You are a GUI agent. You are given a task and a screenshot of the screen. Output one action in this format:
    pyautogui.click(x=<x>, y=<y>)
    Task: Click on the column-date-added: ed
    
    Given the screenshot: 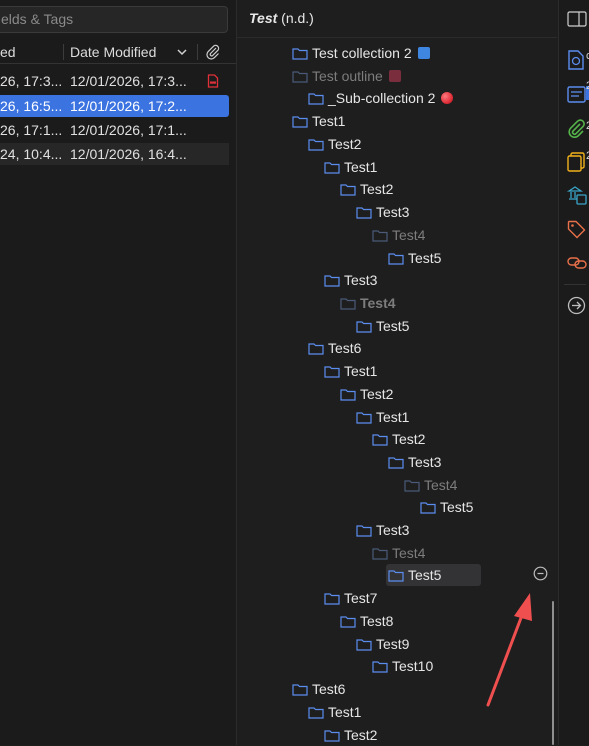 What is the action you would take?
    pyautogui.click(x=31, y=52)
    